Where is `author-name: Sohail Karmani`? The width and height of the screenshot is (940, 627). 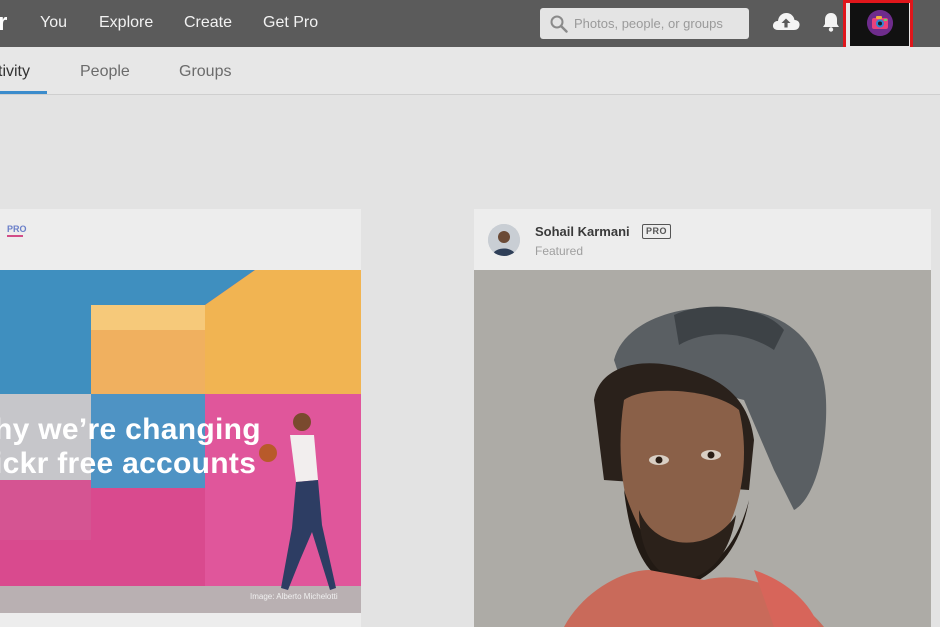 author-name: Sohail Karmani is located at coordinates (582, 231).